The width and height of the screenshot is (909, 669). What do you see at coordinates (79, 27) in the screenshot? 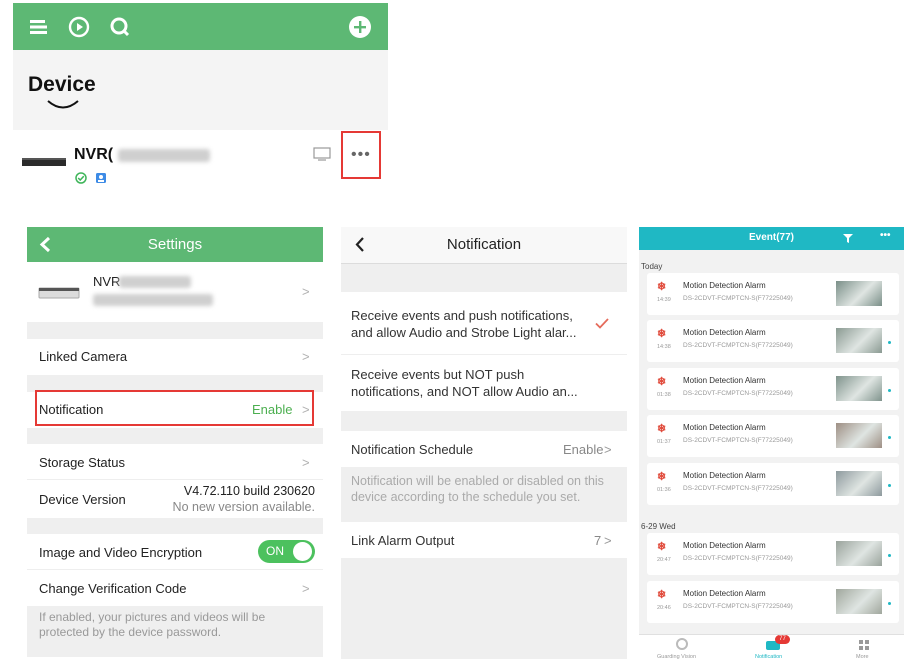
I see `playback-icon` at bounding box center [79, 27].